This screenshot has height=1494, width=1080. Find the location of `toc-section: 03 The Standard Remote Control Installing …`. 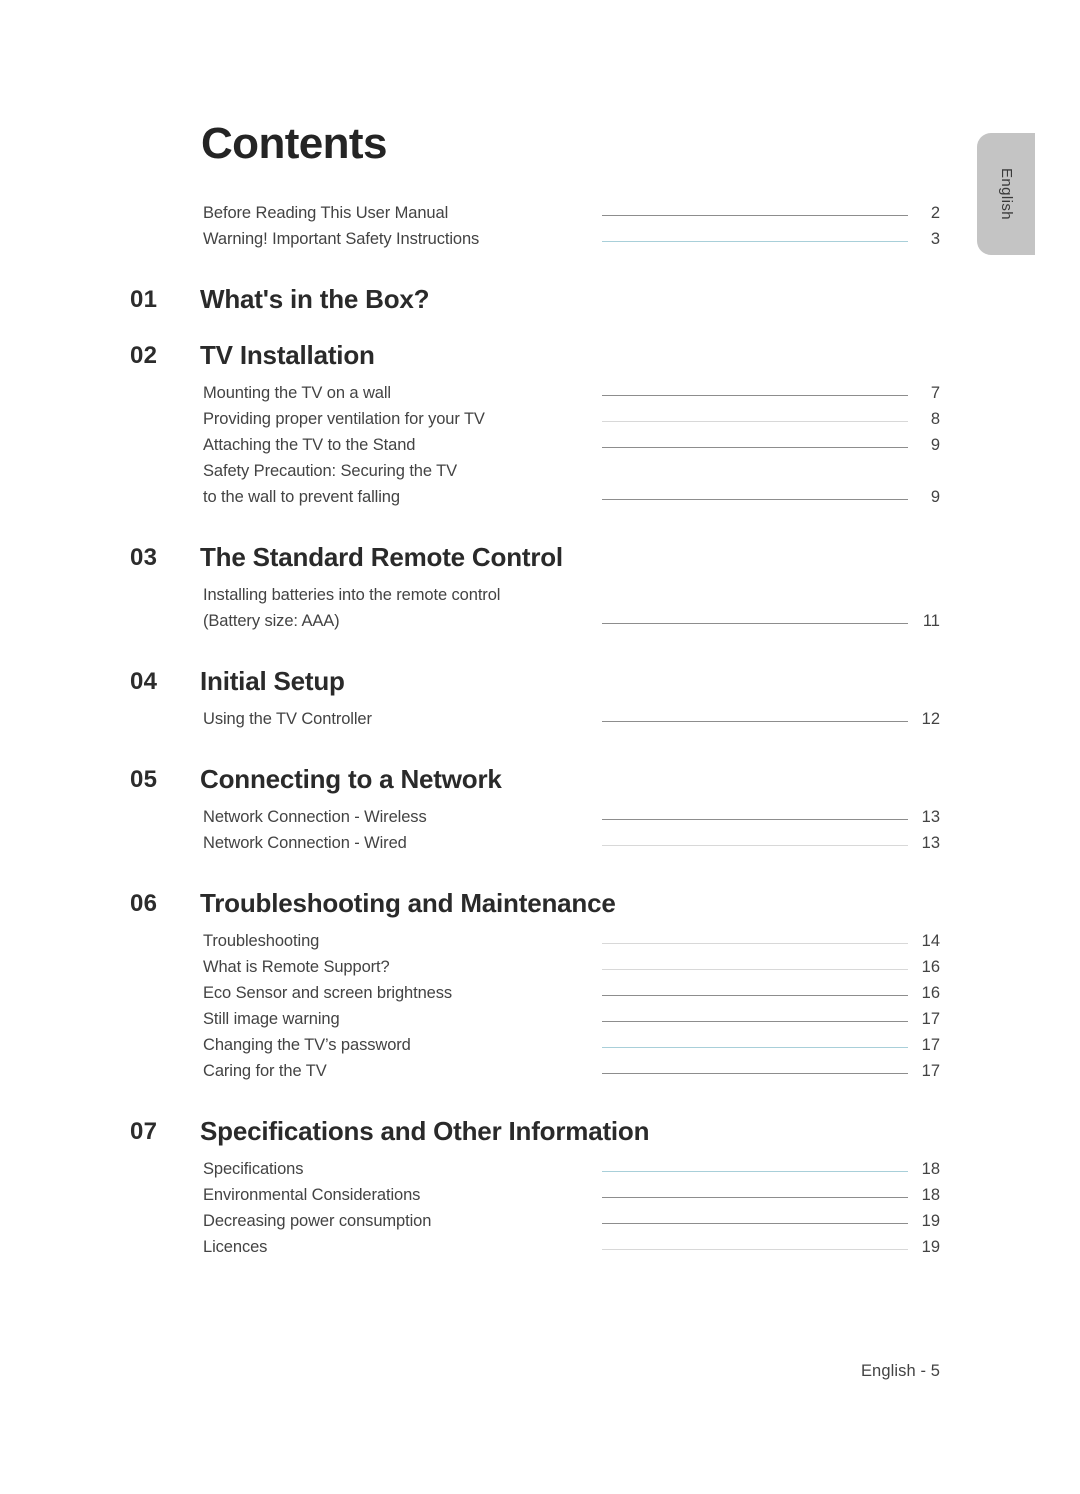

toc-section: 03 The Standard Remote Control Installing … is located at coordinates (540, 590).